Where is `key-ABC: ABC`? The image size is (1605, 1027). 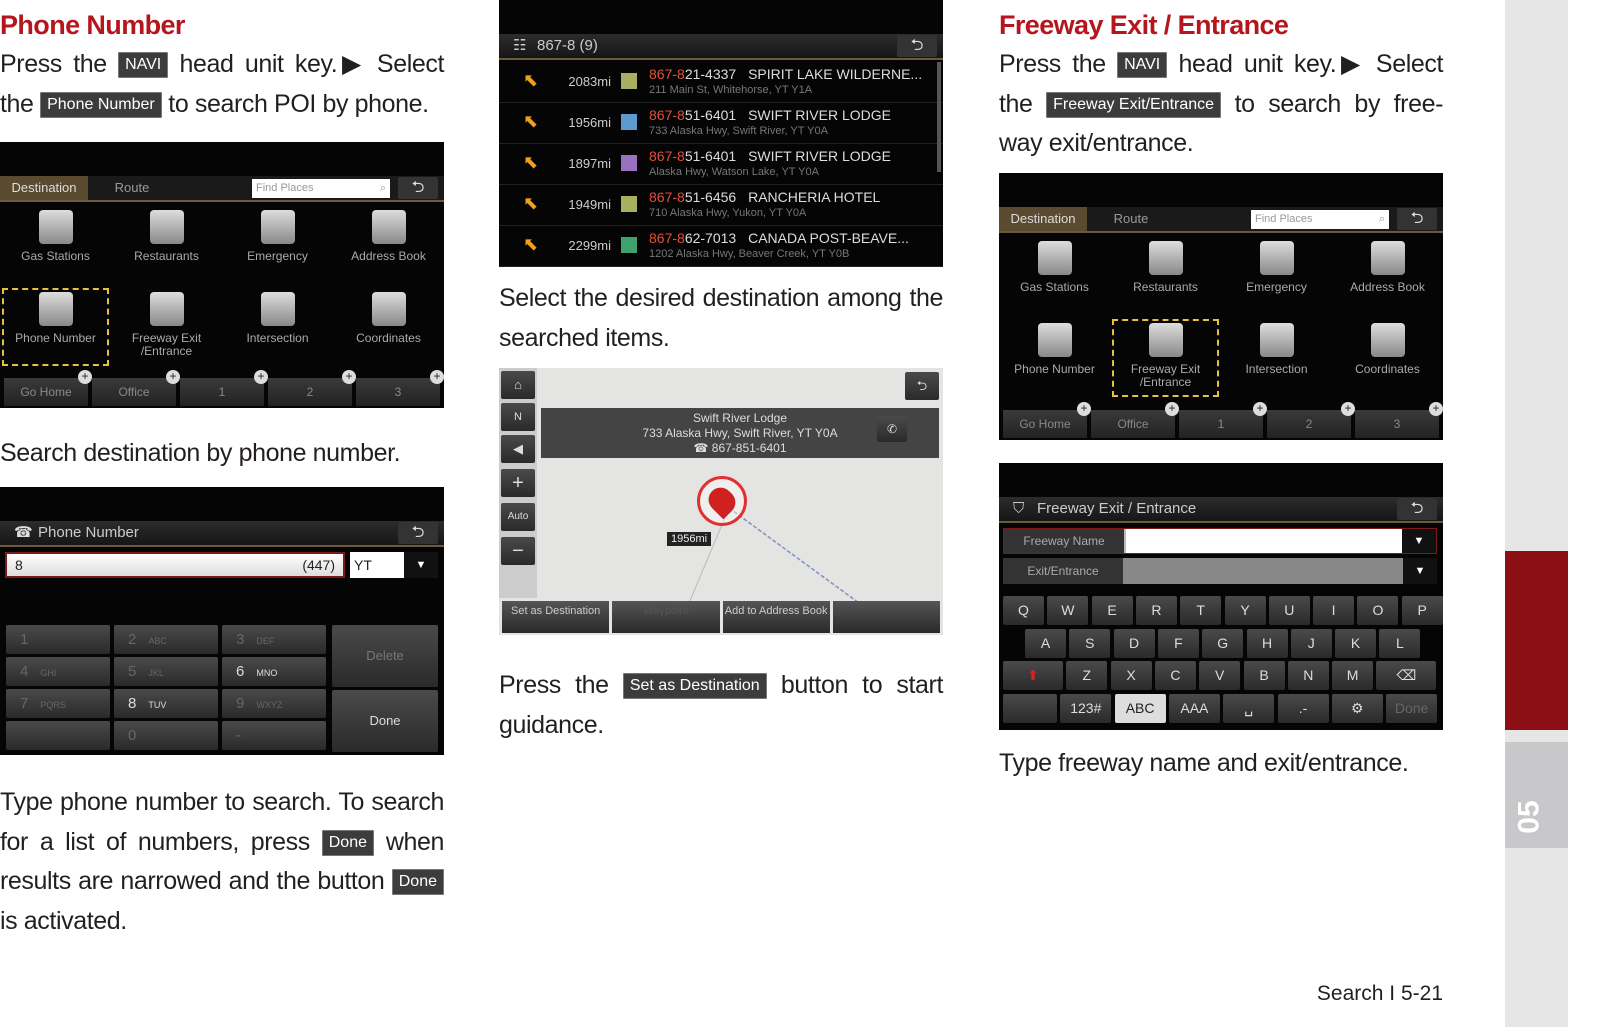
key-ABC: ABC is located at coordinates (1140, 708).